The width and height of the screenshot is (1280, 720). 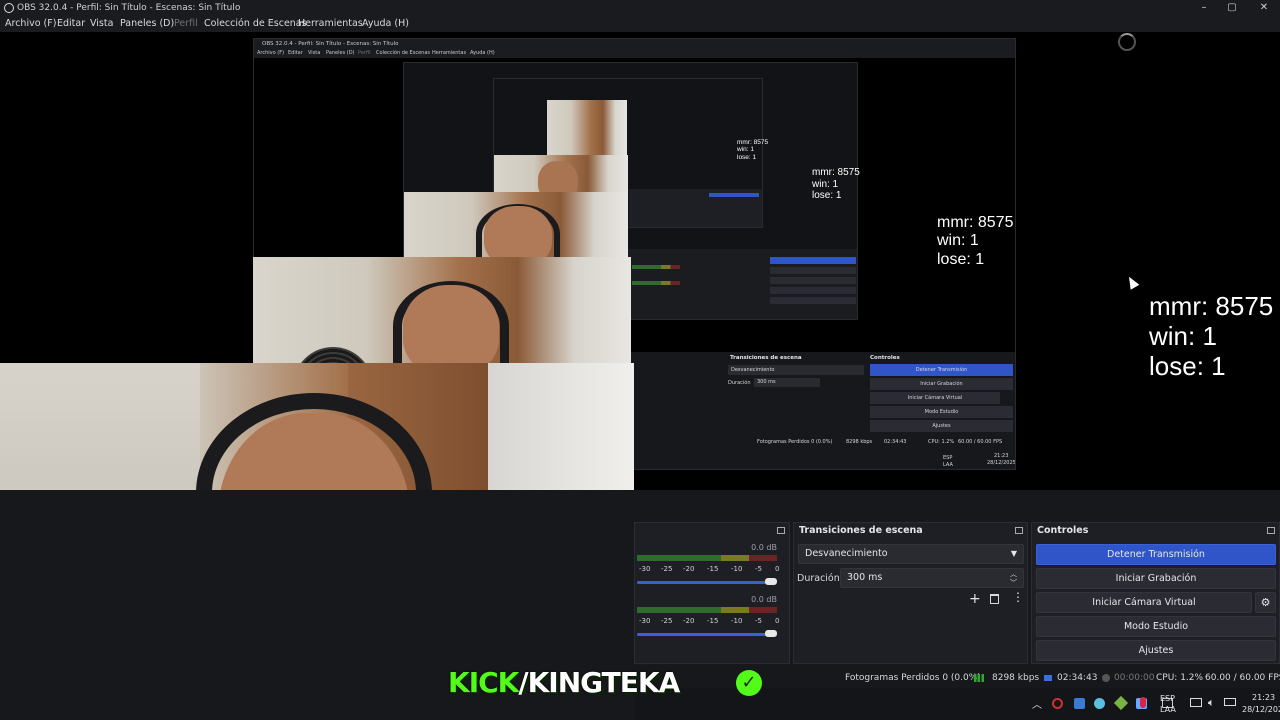 What do you see at coordinates (1001, 463) in the screenshot?
I see `nested-date: 28/12/2025` at bounding box center [1001, 463].